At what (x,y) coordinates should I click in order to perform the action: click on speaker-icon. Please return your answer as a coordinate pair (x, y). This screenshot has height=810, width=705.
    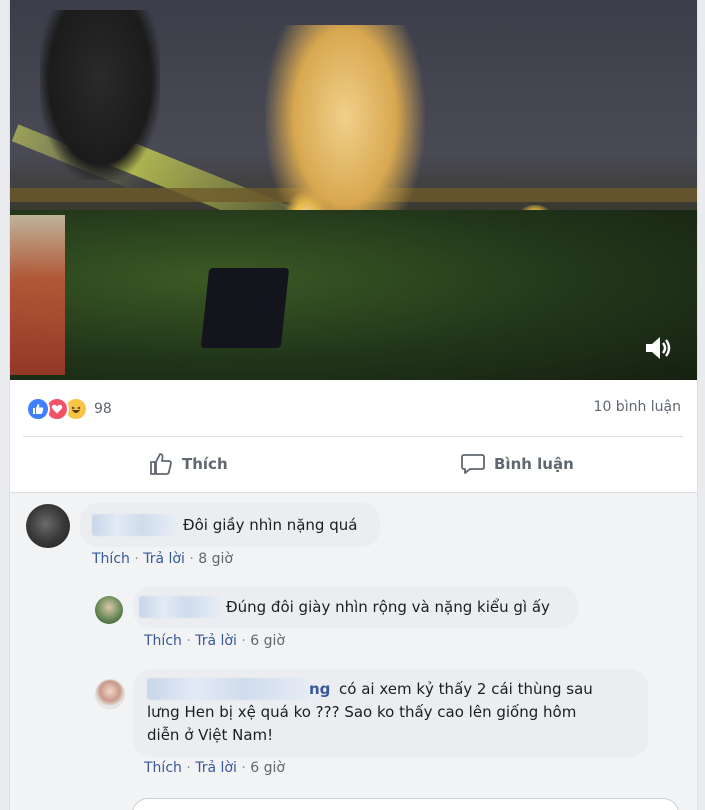
    Looking at the image, I should click on (658, 348).